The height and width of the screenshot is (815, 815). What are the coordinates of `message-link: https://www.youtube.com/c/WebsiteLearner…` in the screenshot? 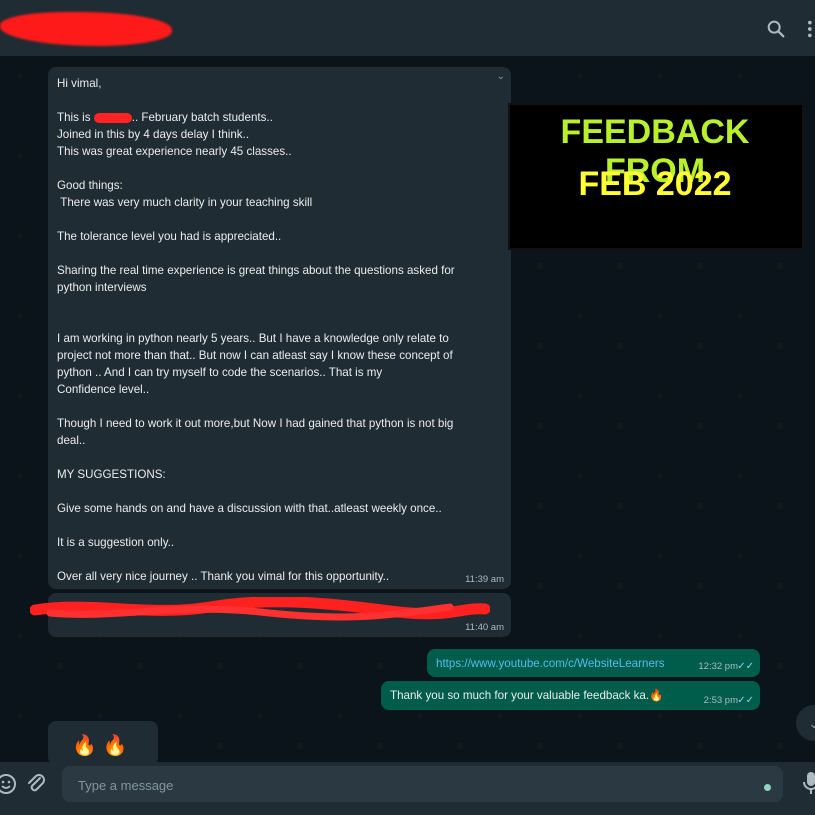 It's located at (550, 663).